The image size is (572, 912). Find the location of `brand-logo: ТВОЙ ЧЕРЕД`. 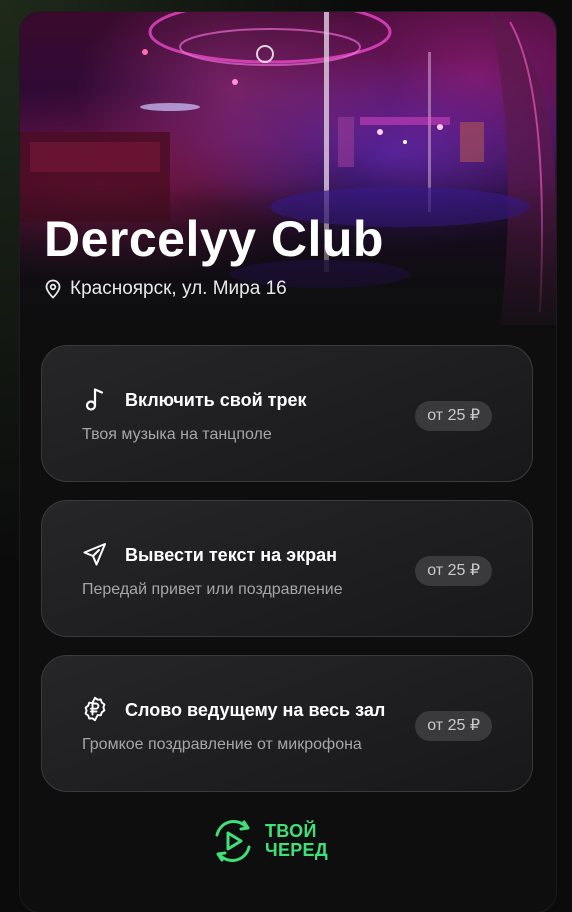

brand-logo: ТВОЙ ЧЕРЕД is located at coordinates (267, 841).